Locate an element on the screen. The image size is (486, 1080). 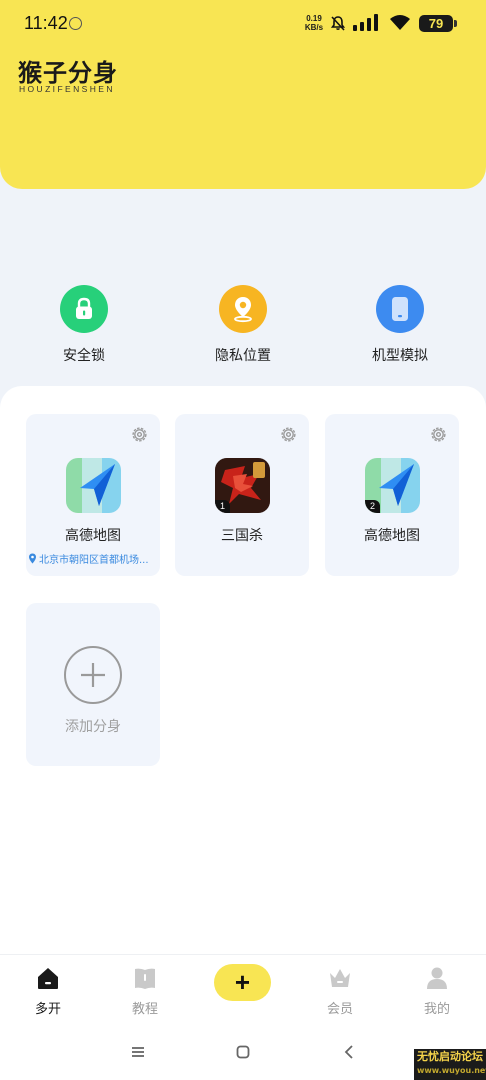
battery-tip is located at coordinates (455, 23).